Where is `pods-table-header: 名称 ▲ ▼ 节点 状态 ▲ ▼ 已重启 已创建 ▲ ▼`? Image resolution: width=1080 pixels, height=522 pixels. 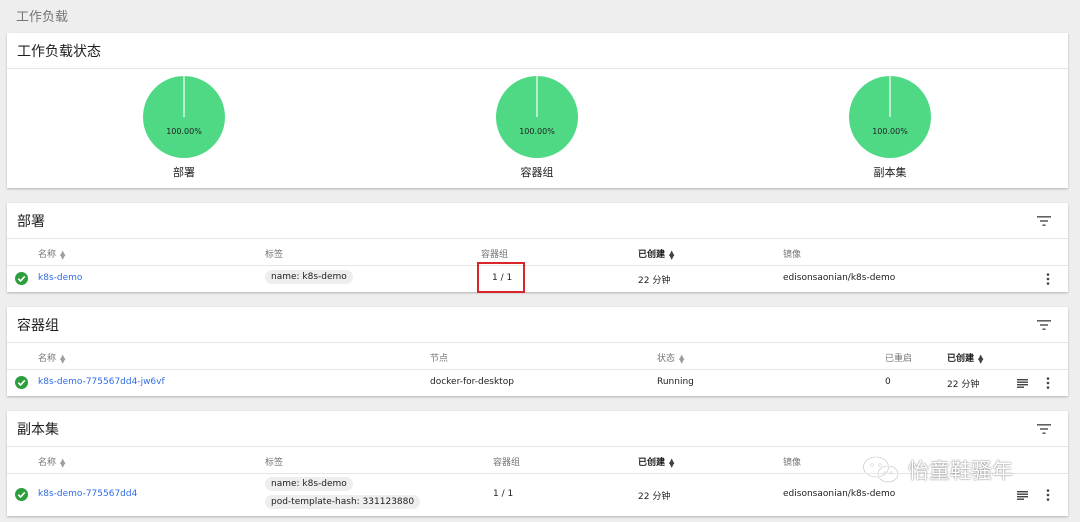 pods-table-header: 名称 ▲ ▼ 节点 状态 ▲ ▼ 已重启 已创建 ▲ ▼ is located at coordinates (537, 356).